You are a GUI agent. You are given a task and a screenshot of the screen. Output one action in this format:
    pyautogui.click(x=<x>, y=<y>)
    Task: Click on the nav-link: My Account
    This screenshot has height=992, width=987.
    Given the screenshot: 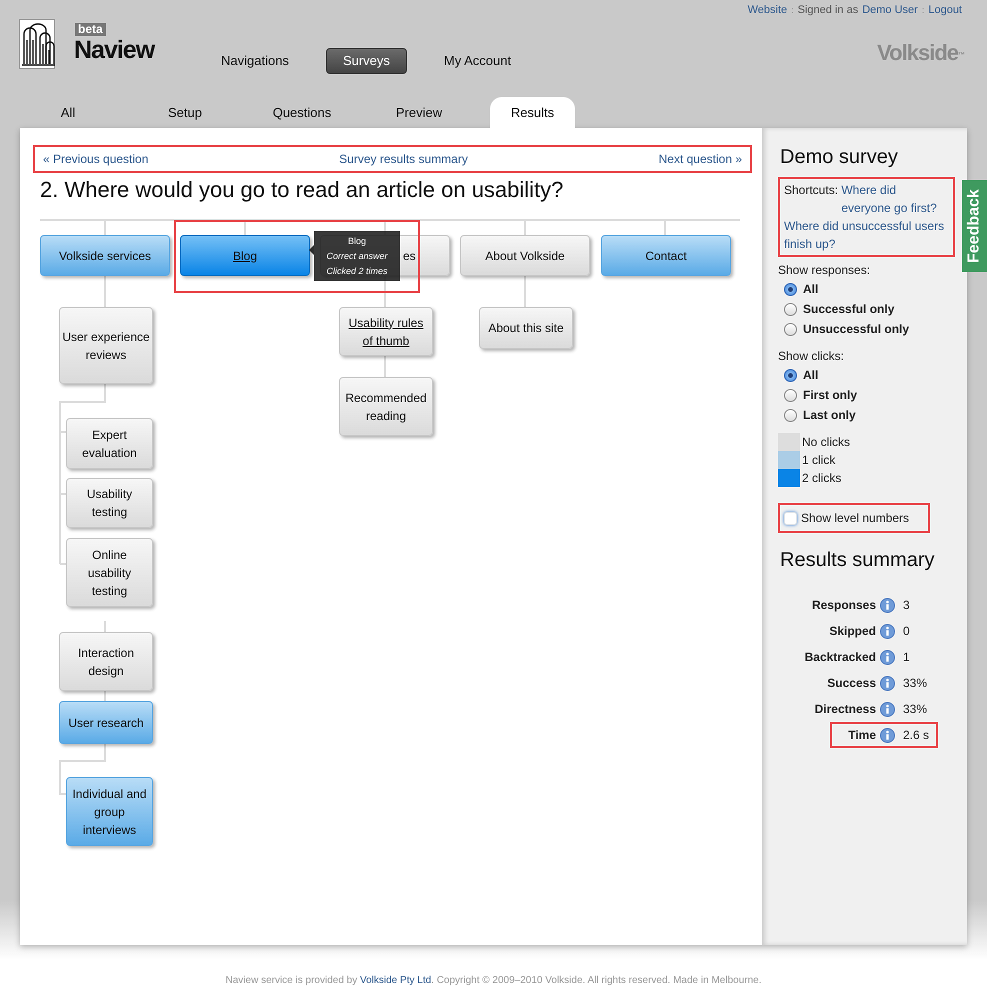 What is the action you would take?
    pyautogui.click(x=477, y=61)
    